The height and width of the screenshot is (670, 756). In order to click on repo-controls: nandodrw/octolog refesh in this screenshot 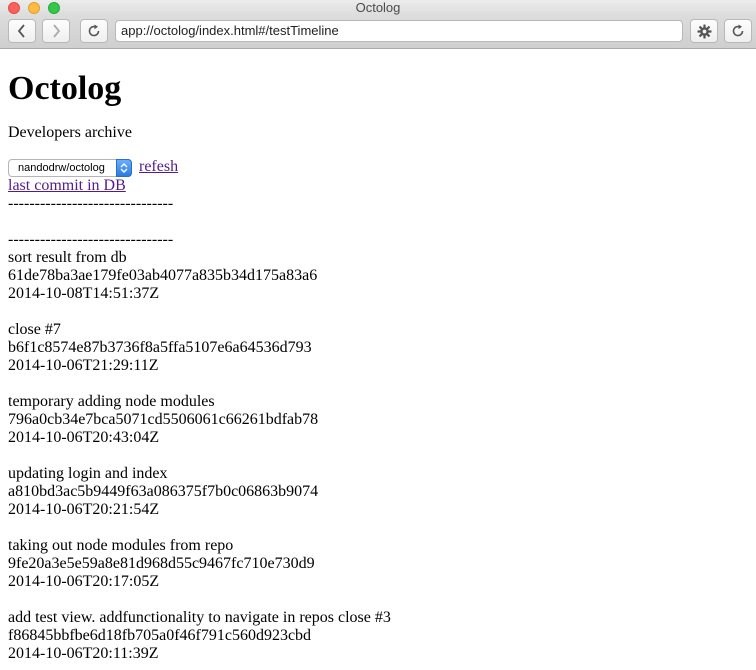, I will do `click(378, 167)`.